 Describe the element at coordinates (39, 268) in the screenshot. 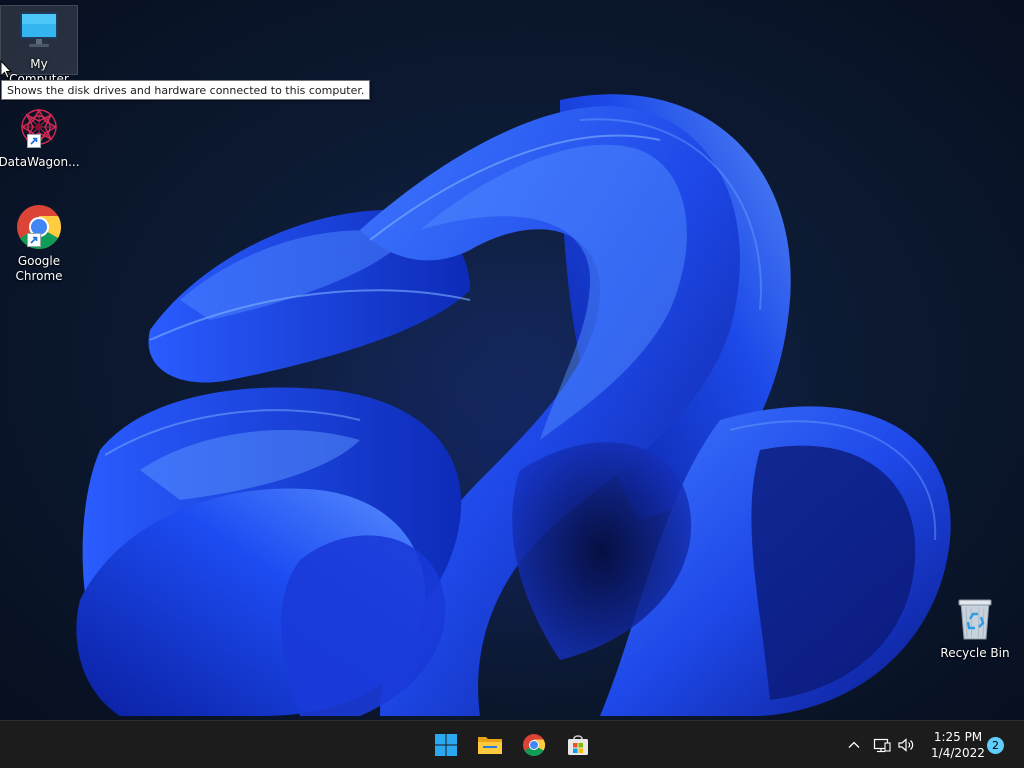

I see `desktop-icon-label: Google Chrome` at that location.